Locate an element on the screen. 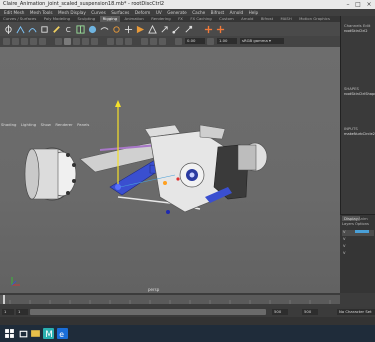 The height and width of the screenshot is (342, 375). range-end-field: 500 is located at coordinates (280, 312).